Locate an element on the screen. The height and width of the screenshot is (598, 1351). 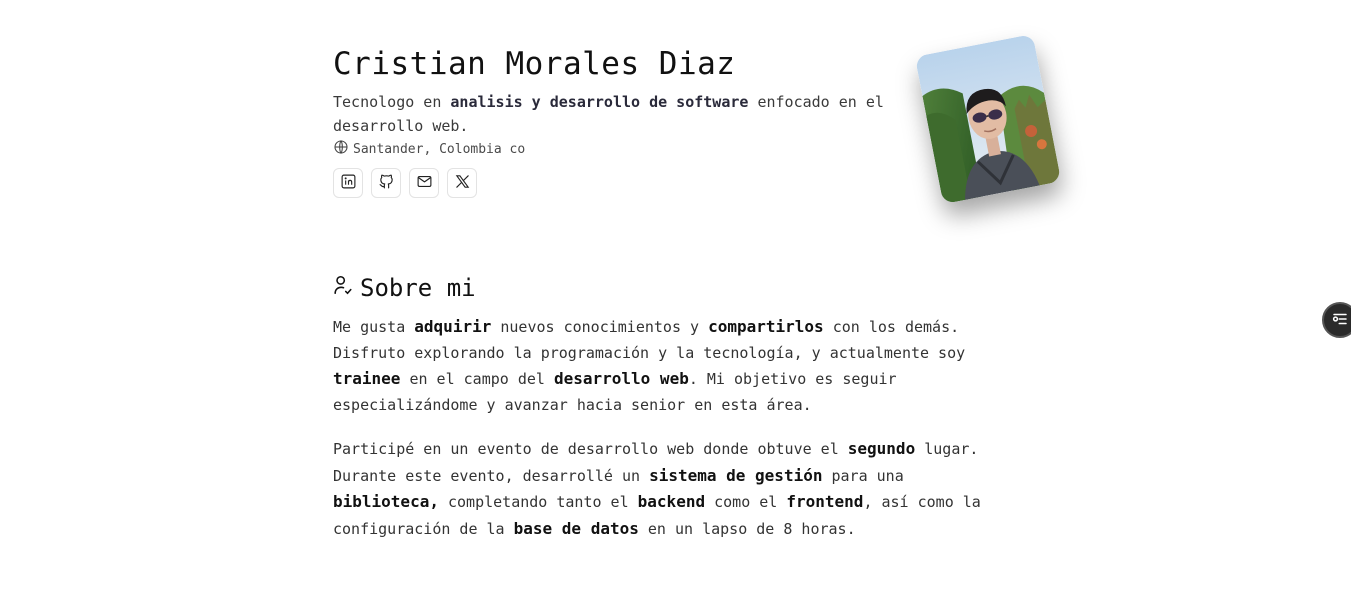
location: Santander, Colombia co is located at coordinates (613, 149).